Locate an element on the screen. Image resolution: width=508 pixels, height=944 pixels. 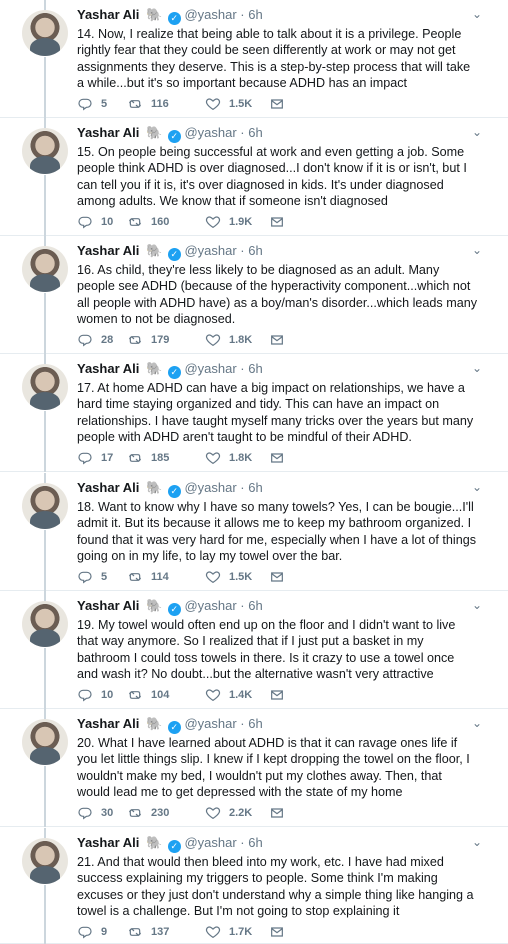
direct-message-icon is located at coordinates (277, 932).